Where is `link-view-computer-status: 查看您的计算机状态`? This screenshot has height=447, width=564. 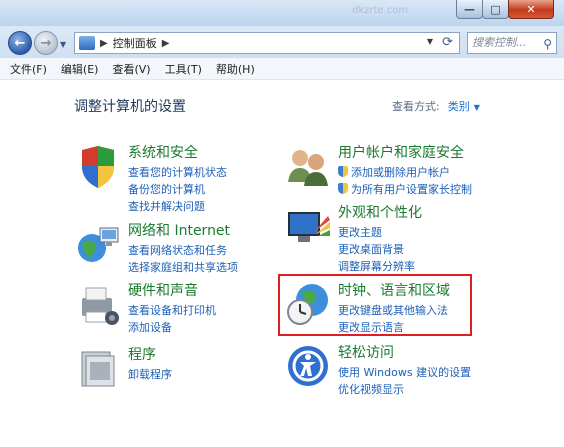
link-view-computer-status: 查看您的计算机状态 is located at coordinates (177, 172).